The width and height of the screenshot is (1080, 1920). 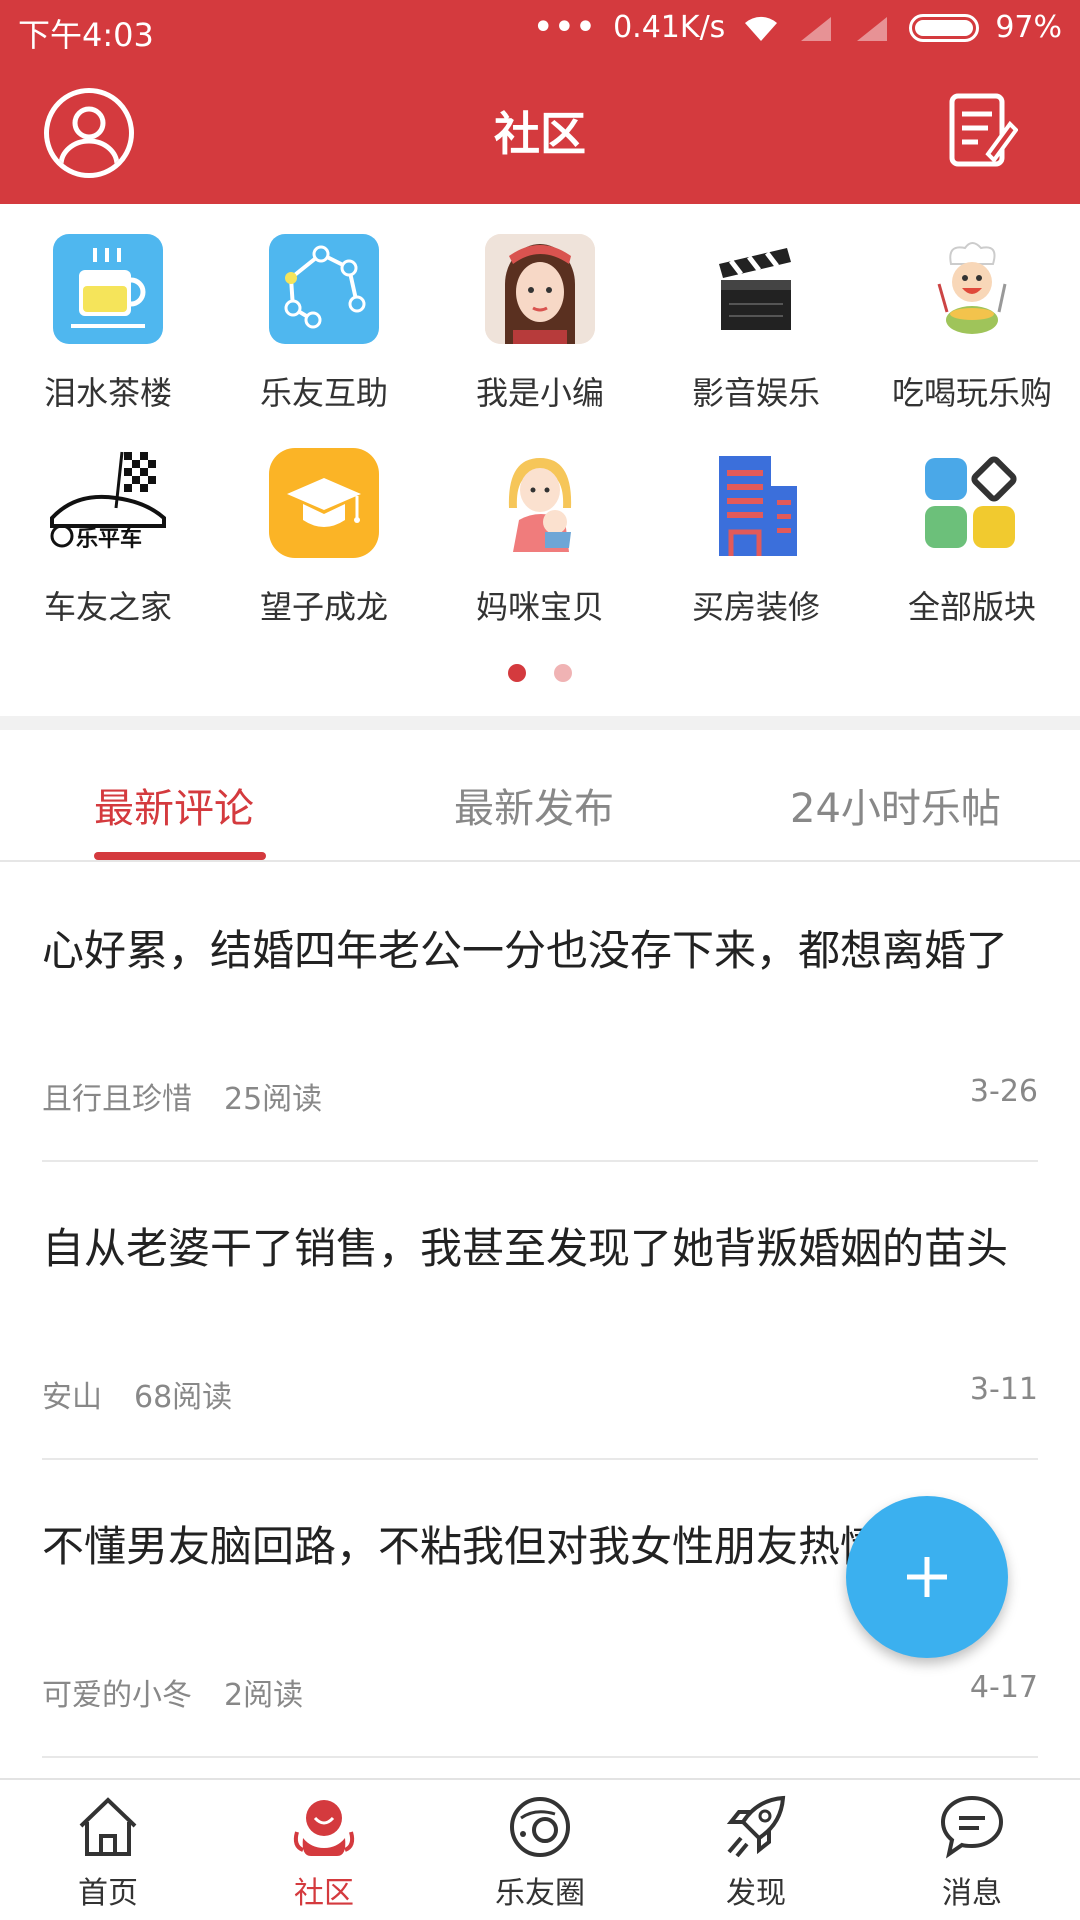 What do you see at coordinates (540, 503) in the screenshot?
I see `mother-baby-icon` at bounding box center [540, 503].